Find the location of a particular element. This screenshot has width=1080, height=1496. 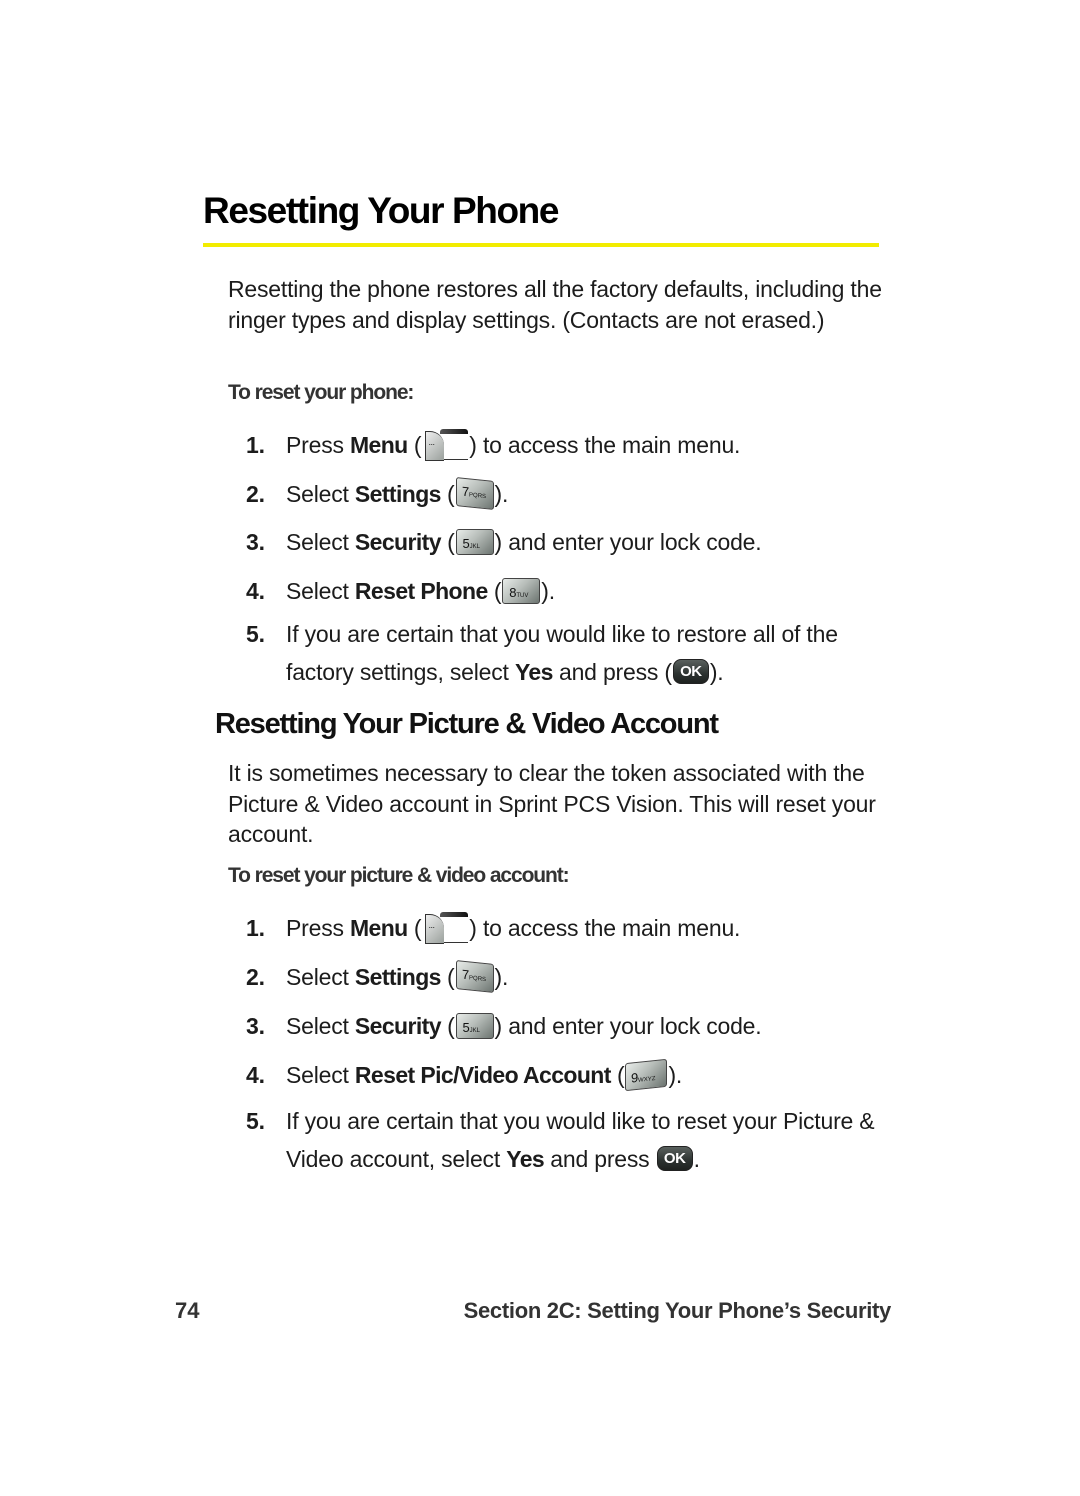

title-underline-rule is located at coordinates (541, 245).